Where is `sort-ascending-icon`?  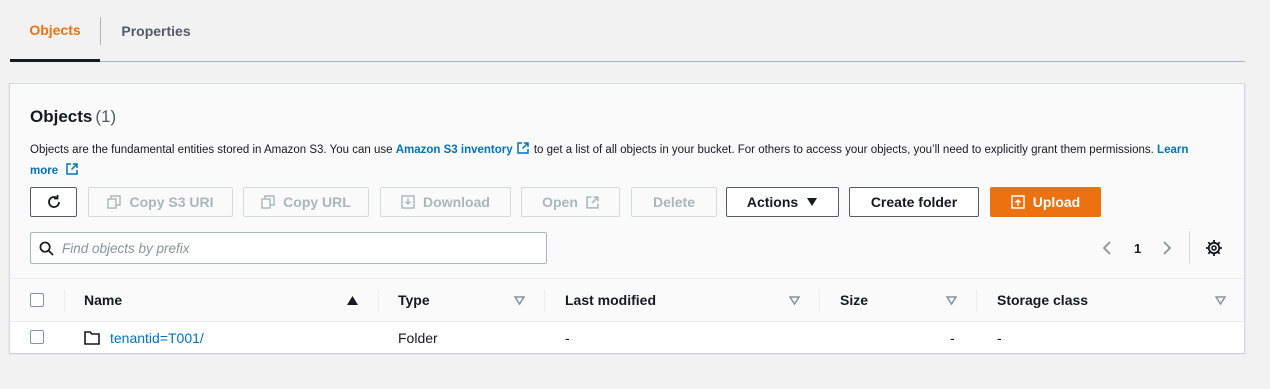 sort-ascending-icon is located at coordinates (352, 300).